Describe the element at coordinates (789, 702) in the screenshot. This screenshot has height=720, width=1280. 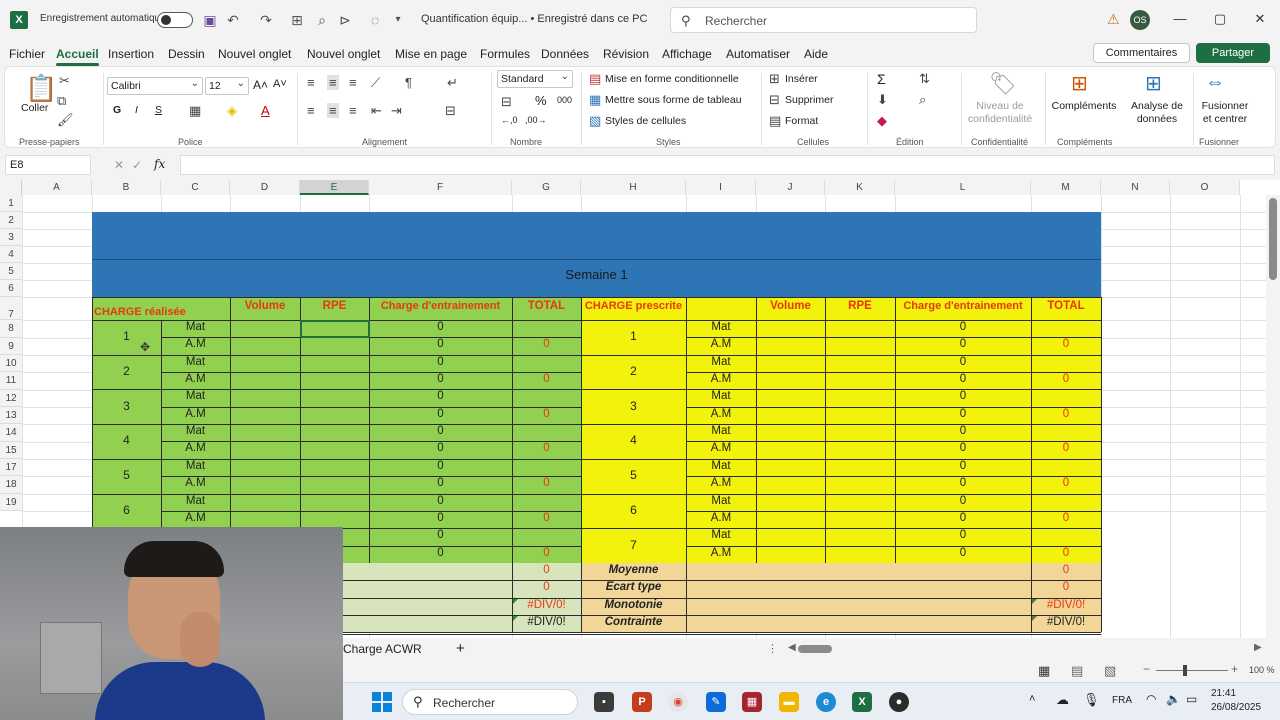
I see `file-explorer-icon: ▬` at that location.